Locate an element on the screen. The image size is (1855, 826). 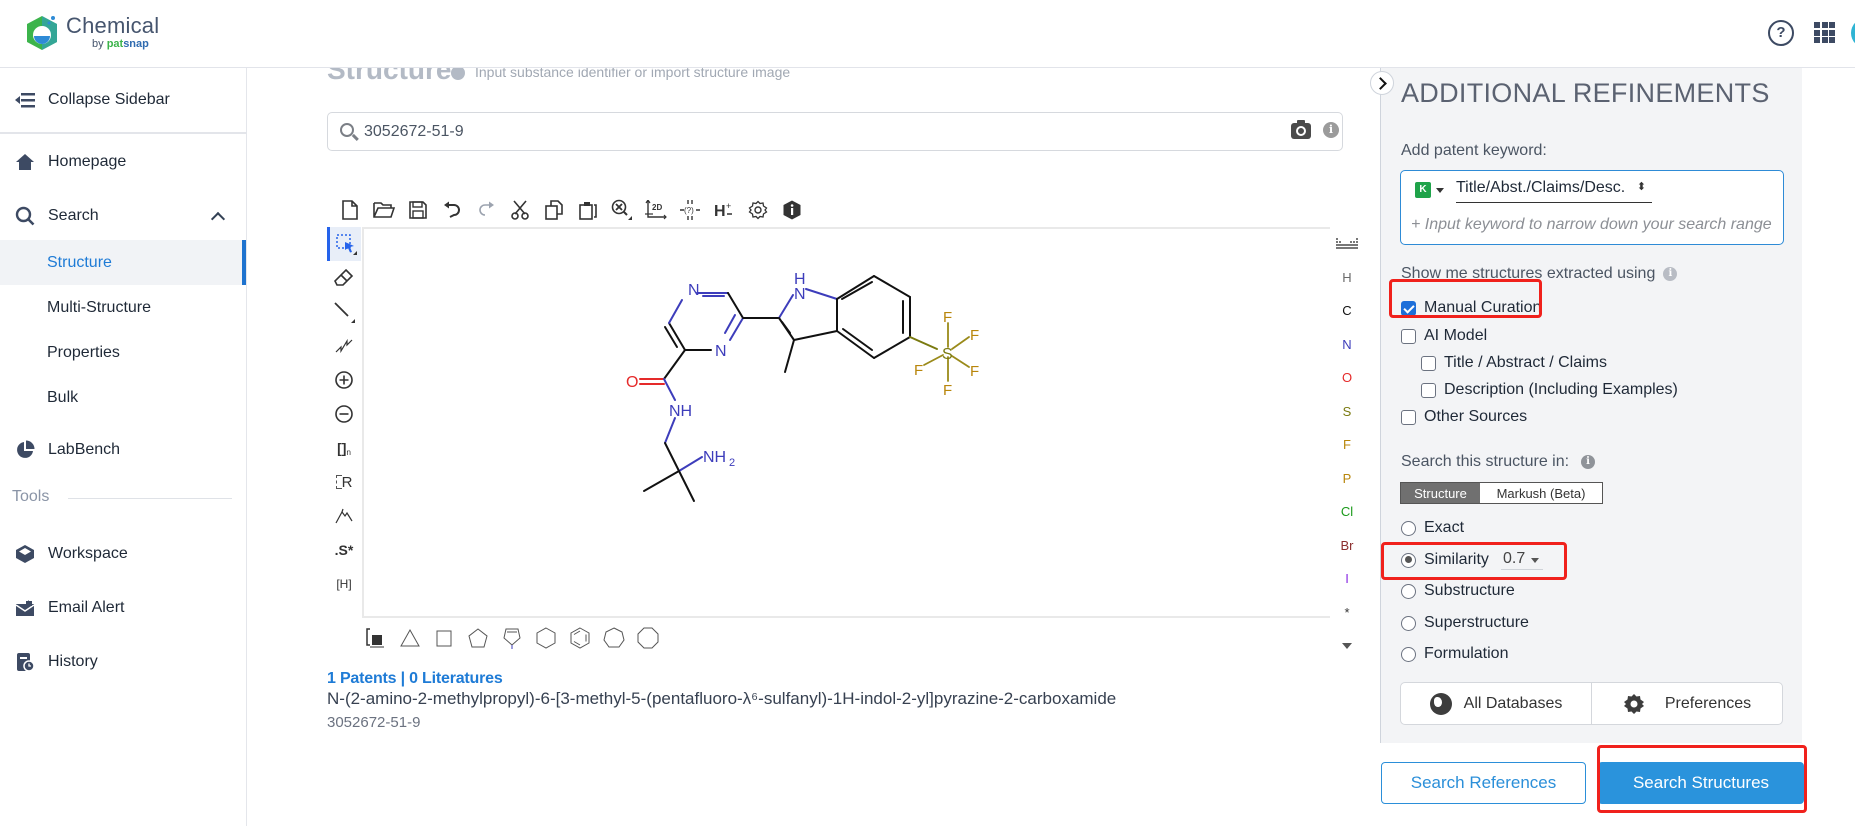
element-h: H is located at coordinates (1347, 278).